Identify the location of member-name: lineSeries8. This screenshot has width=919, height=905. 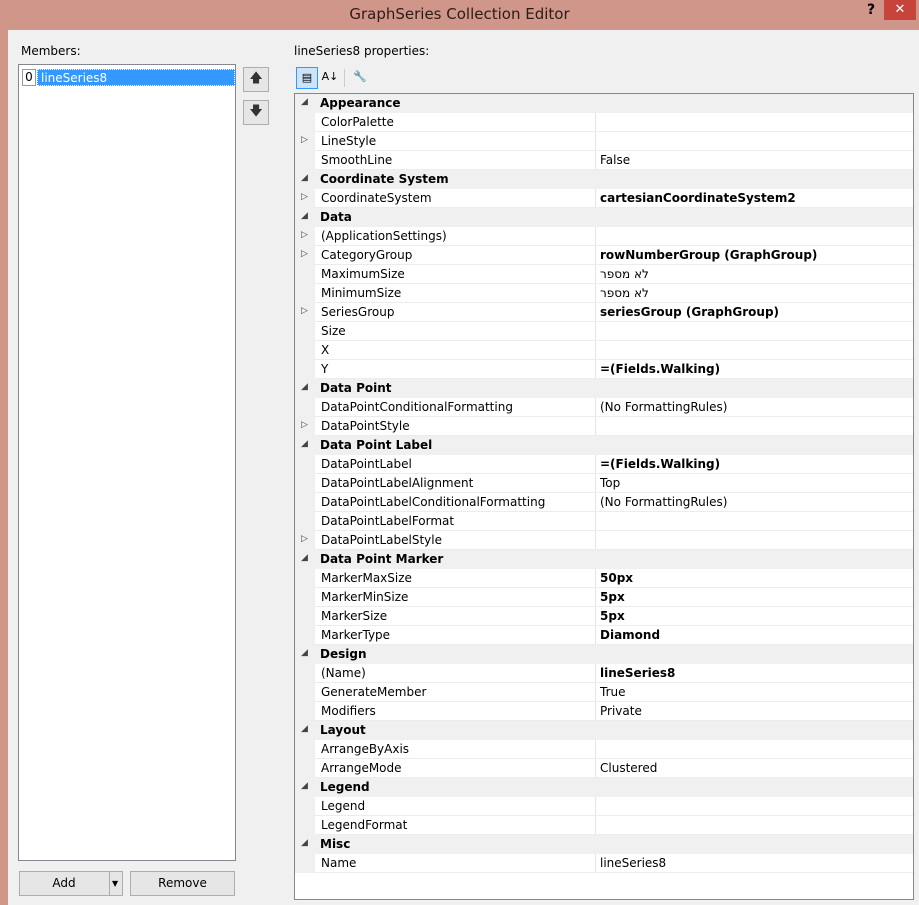
(136, 77).